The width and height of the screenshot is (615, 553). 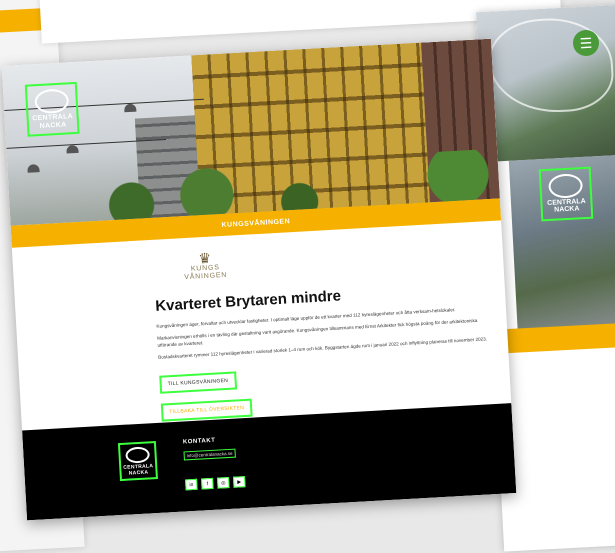 I want to click on contact-email-link: info@centralanacka.se, so click(x=209, y=454).